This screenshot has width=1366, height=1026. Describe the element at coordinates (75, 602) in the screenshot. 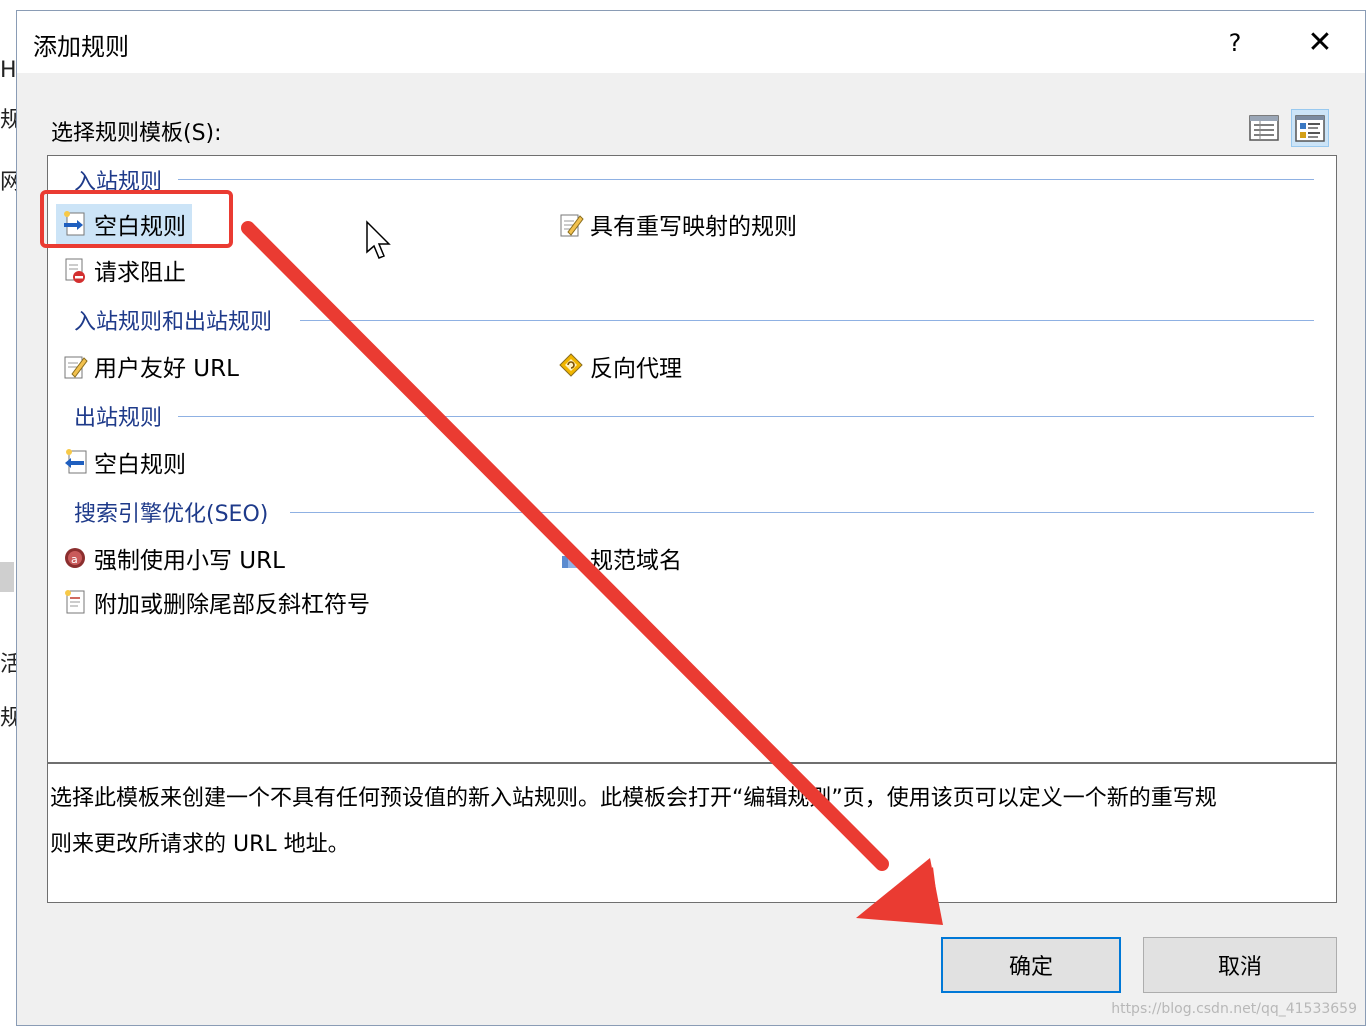

I see `trailing-slash-icon` at that location.